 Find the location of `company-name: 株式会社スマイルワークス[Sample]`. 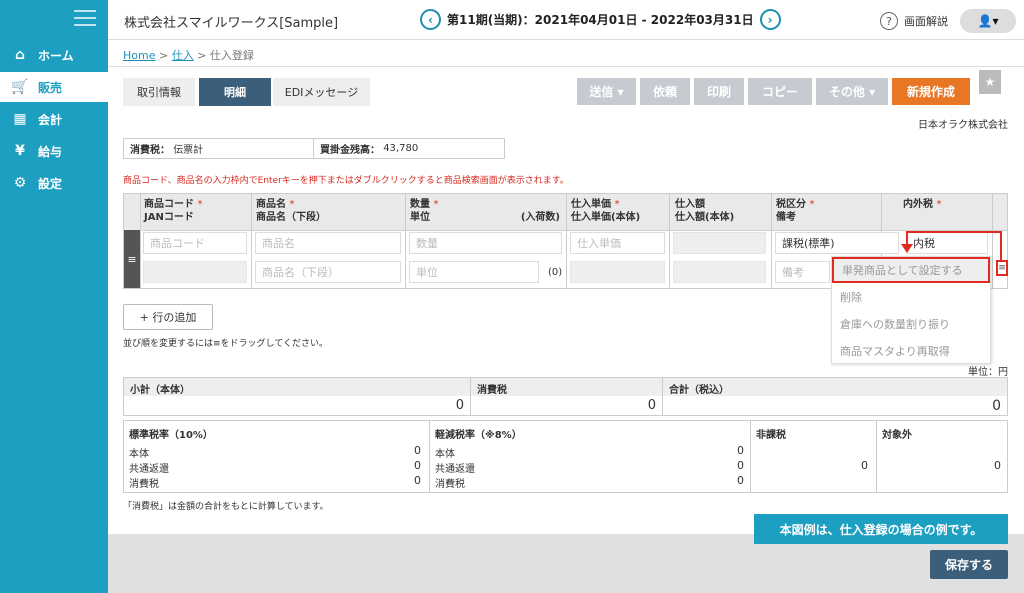

company-name: 株式会社スマイルワークス[Sample] is located at coordinates (231, 23).